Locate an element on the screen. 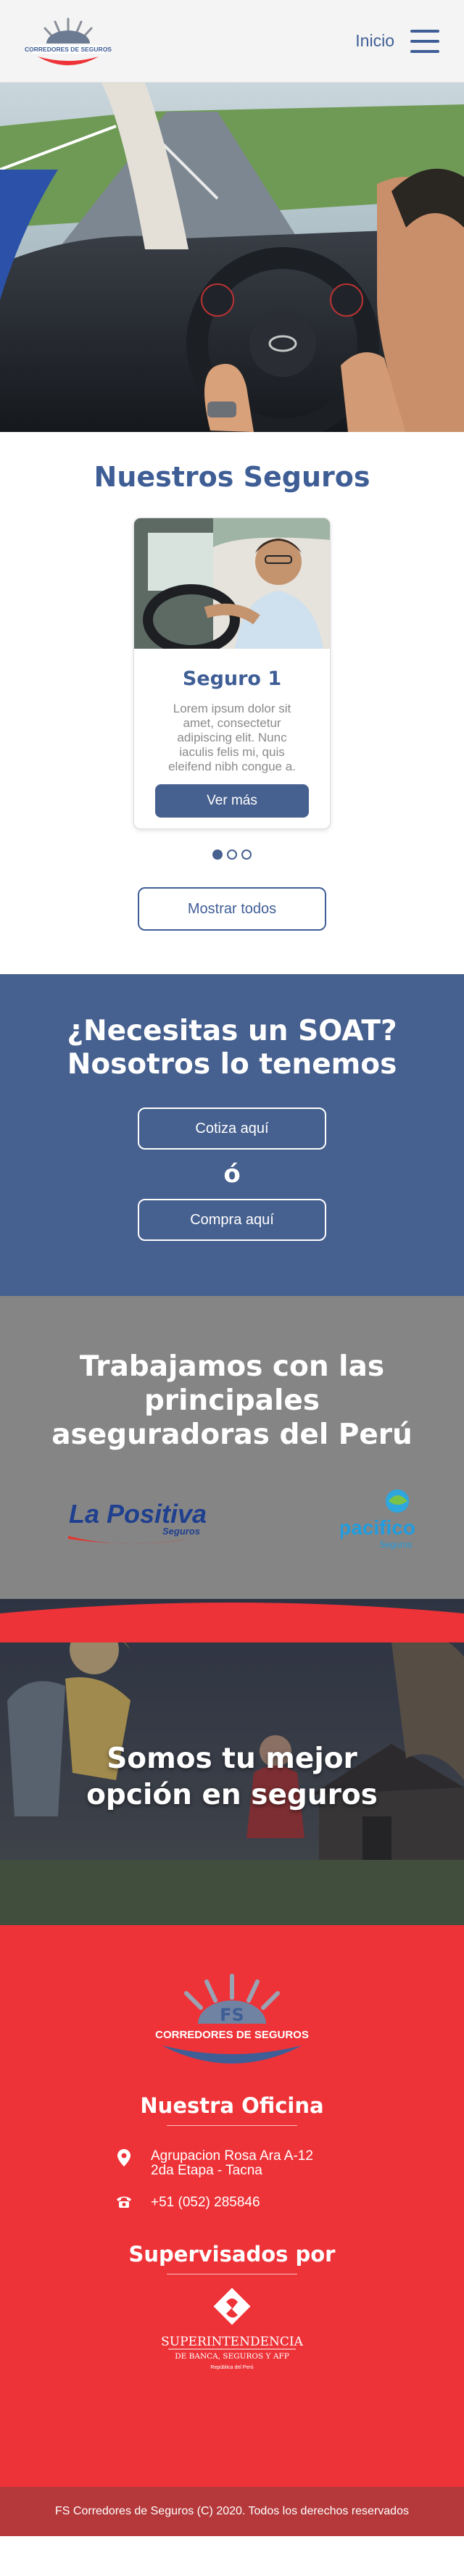 This screenshot has height=2576, width=464. svg-text: República del Perú is located at coordinates (231, 2367).